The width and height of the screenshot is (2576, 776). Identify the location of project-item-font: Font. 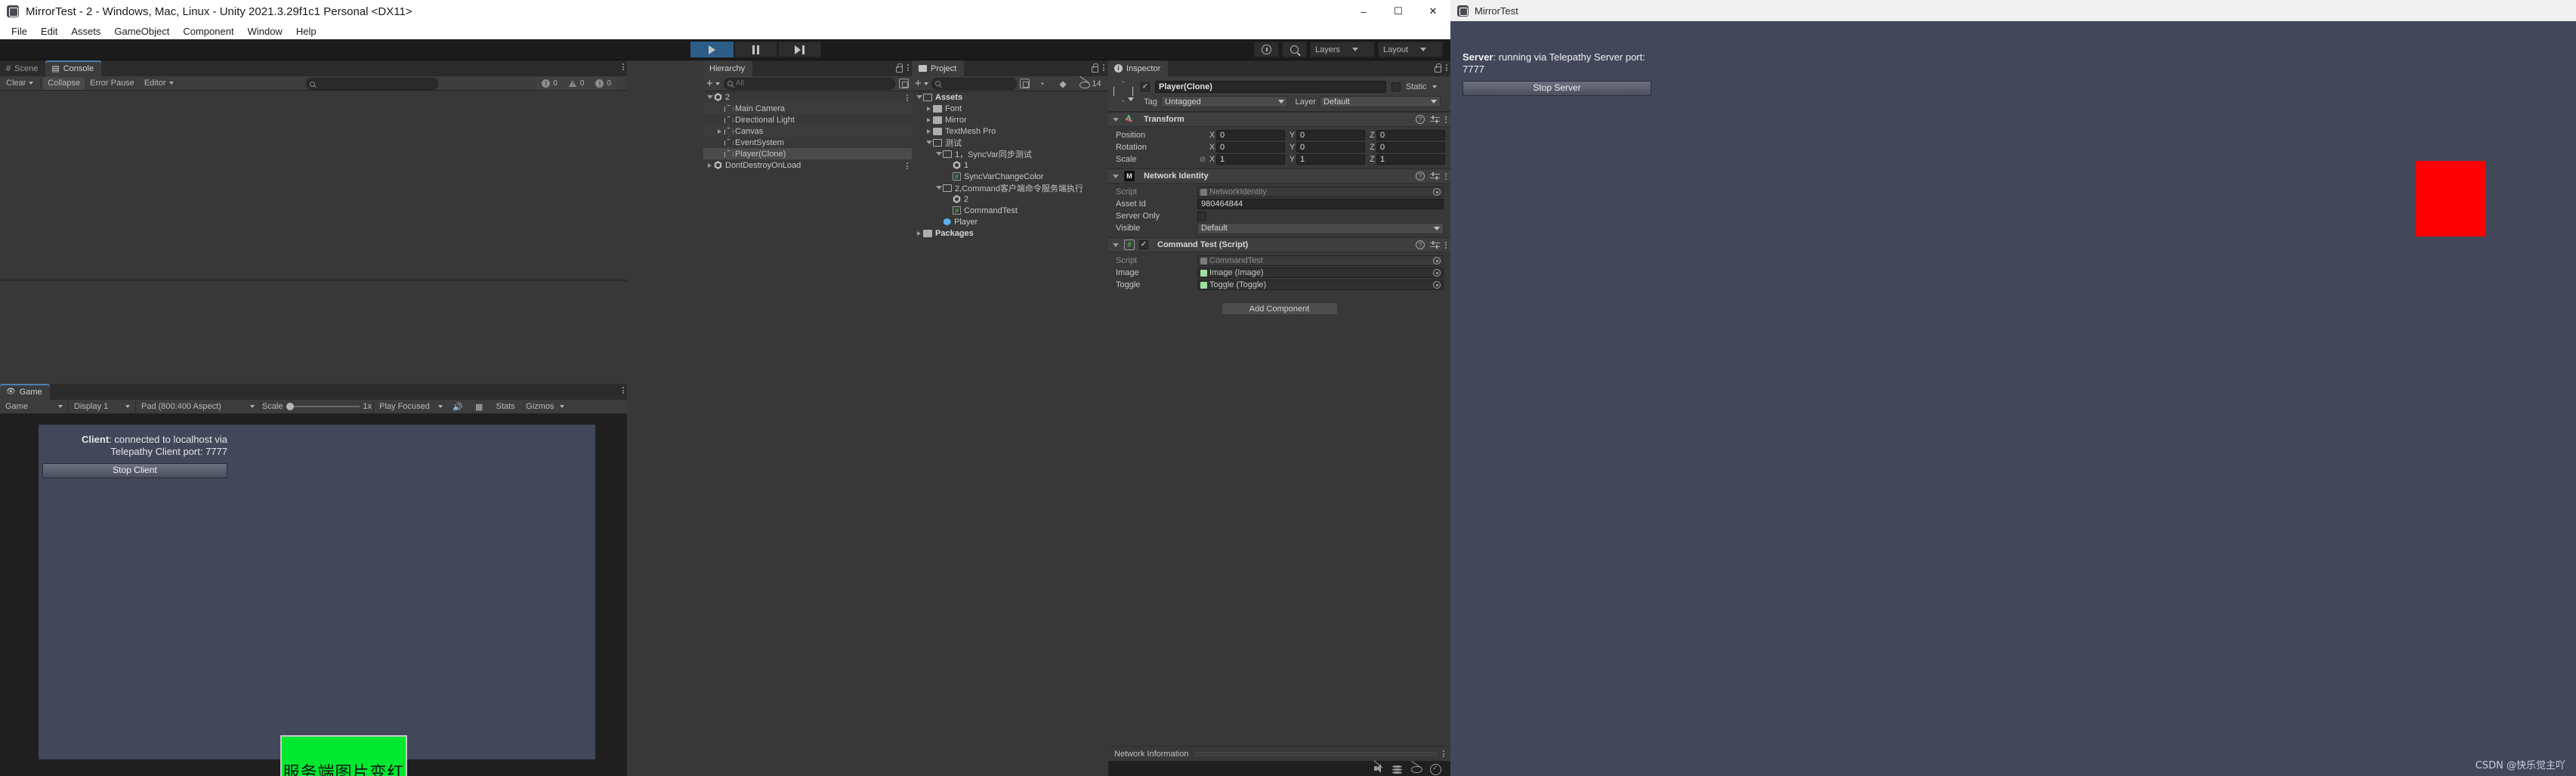
(1017, 108).